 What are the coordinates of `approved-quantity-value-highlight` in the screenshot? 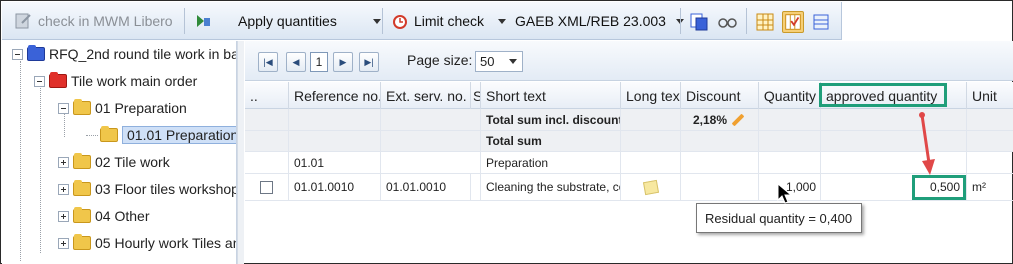 It's located at (939, 187).